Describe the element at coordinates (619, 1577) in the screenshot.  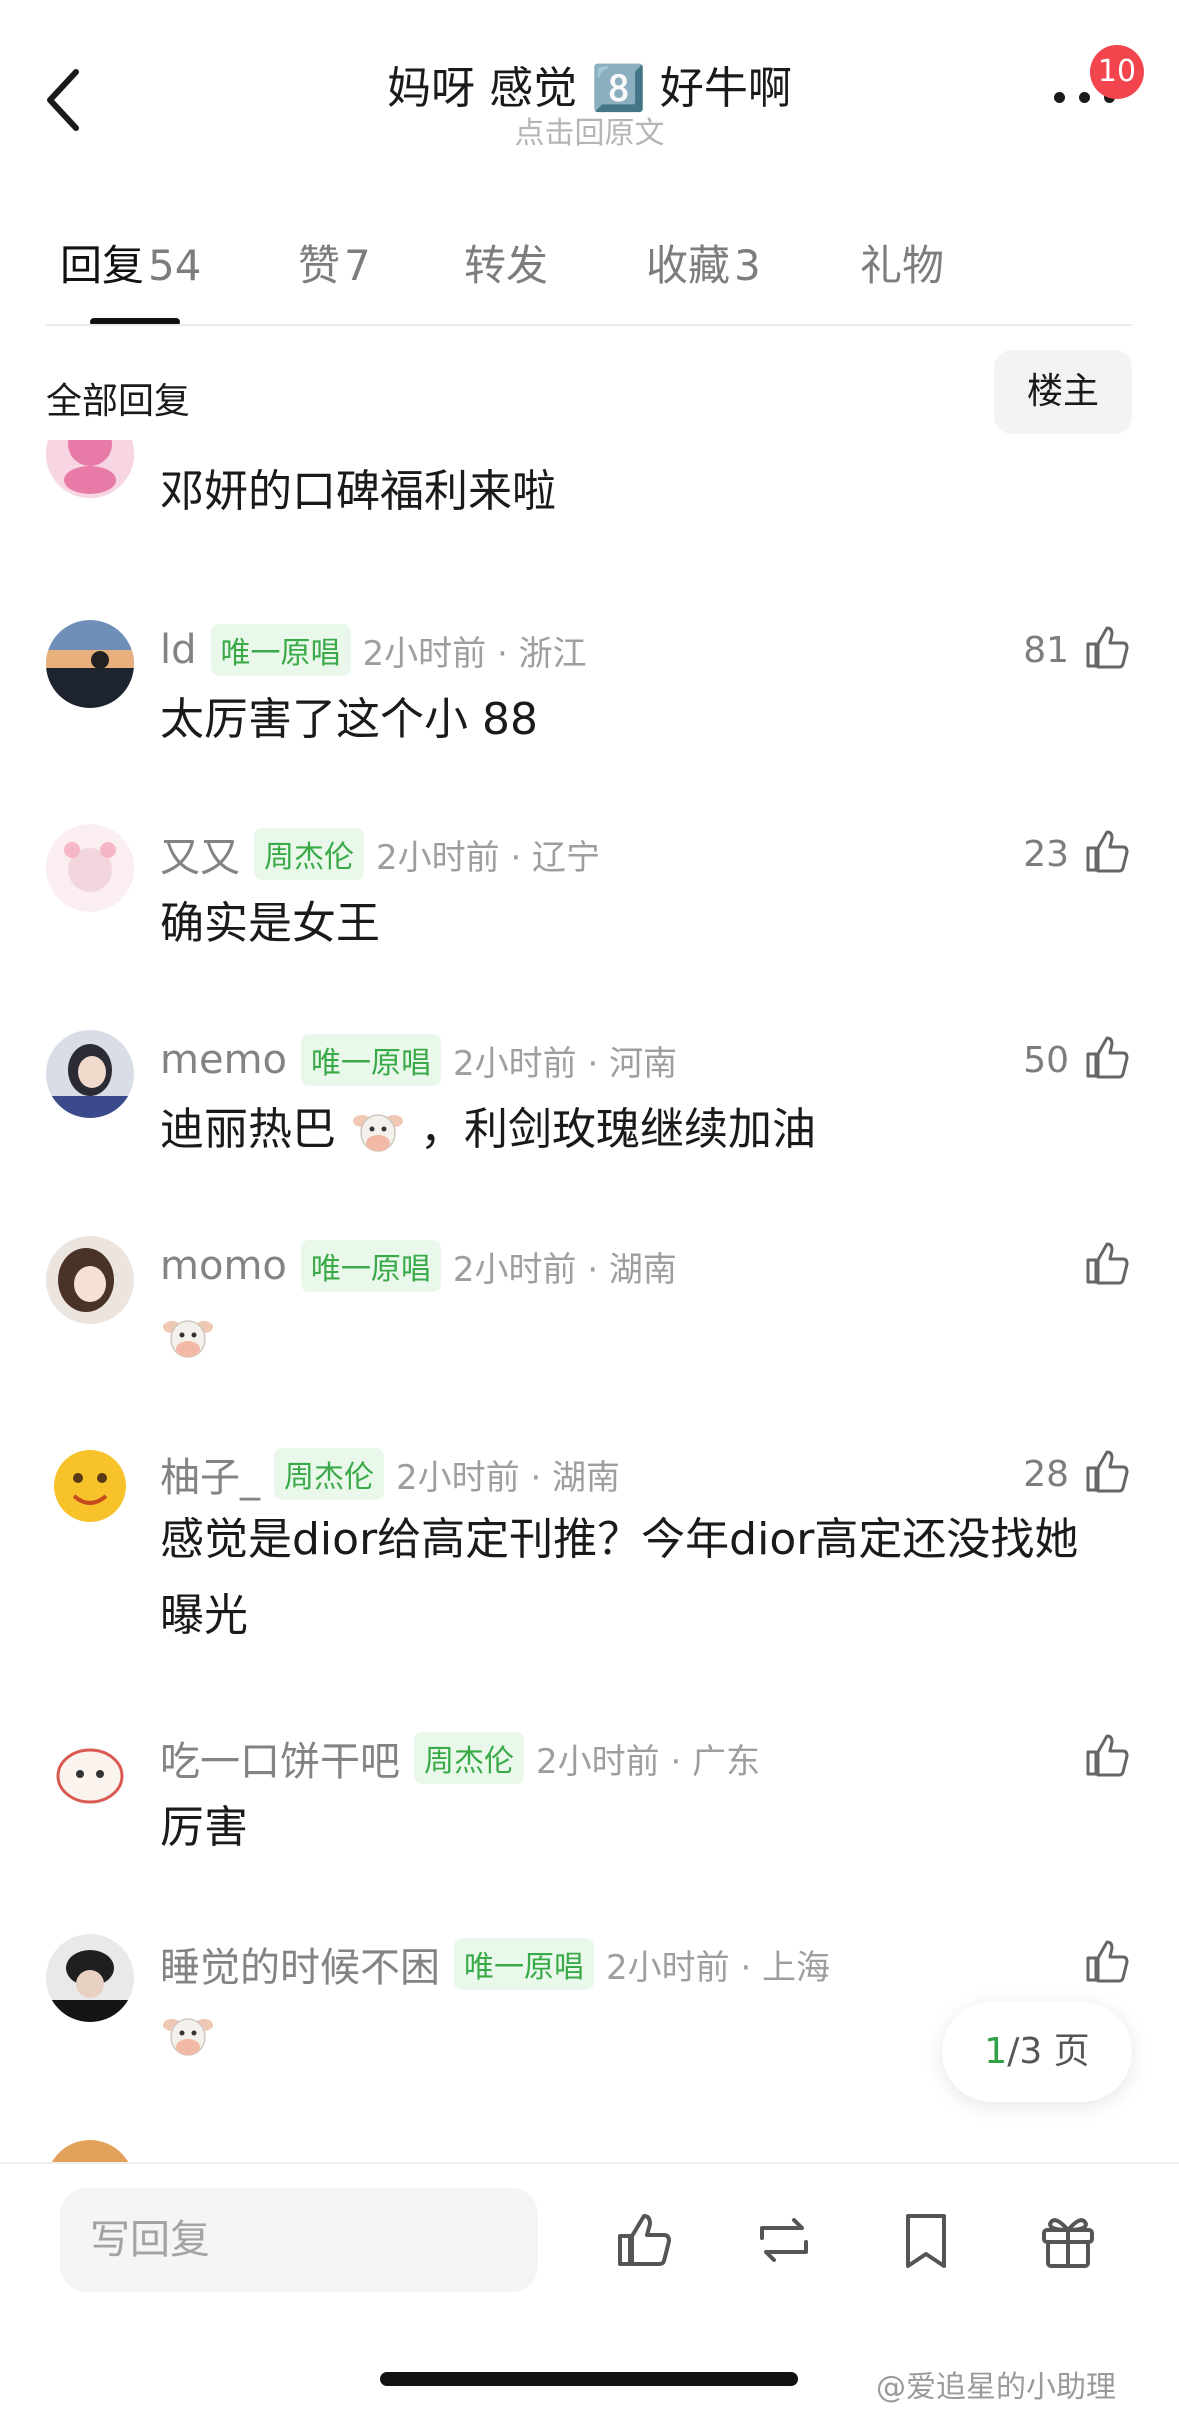
I see `comment-text: 感觉是dior给高定刊推？今年dior高定还没找她曝光` at that location.